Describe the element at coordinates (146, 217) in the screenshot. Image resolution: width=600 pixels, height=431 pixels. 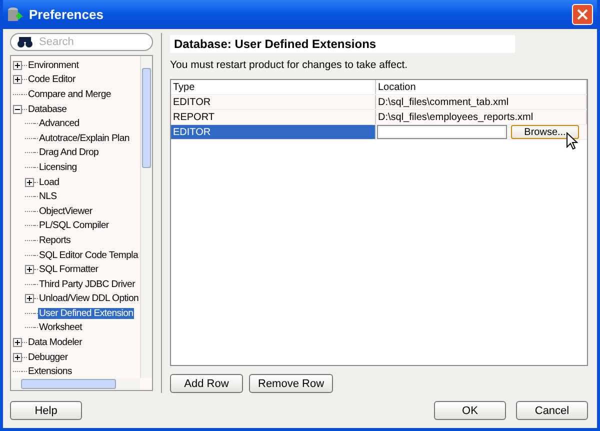
I see `vertical-scrollbar` at that location.